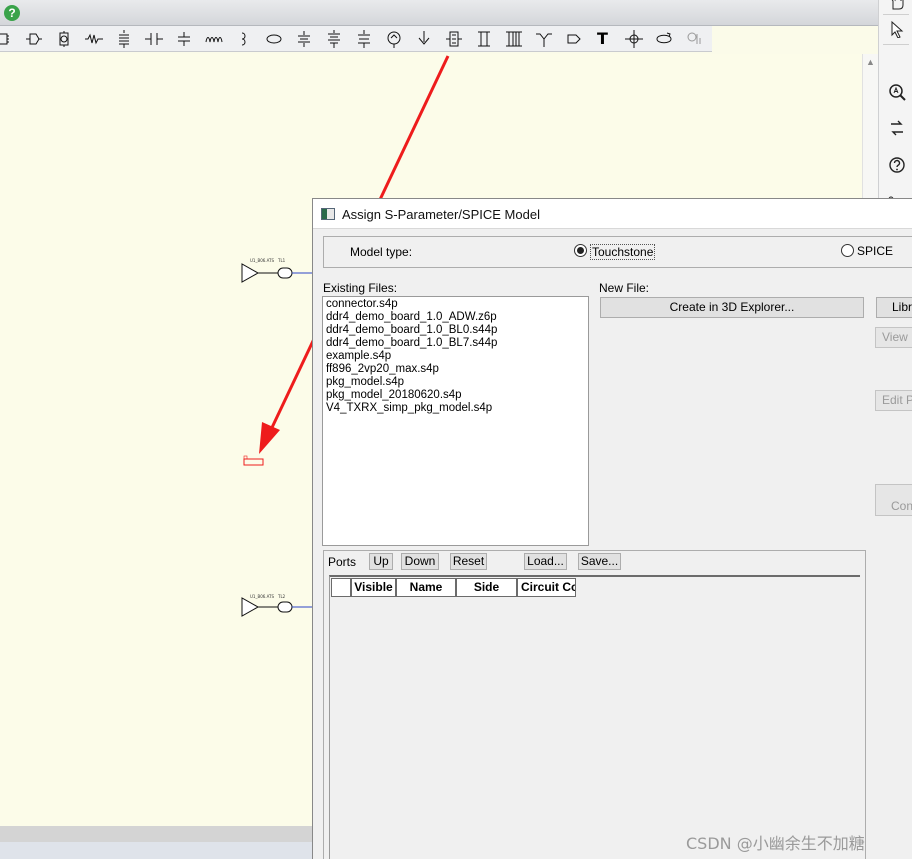 This screenshot has width=912, height=859. What do you see at coordinates (897, 5) in the screenshot?
I see `hand-icon` at bounding box center [897, 5].